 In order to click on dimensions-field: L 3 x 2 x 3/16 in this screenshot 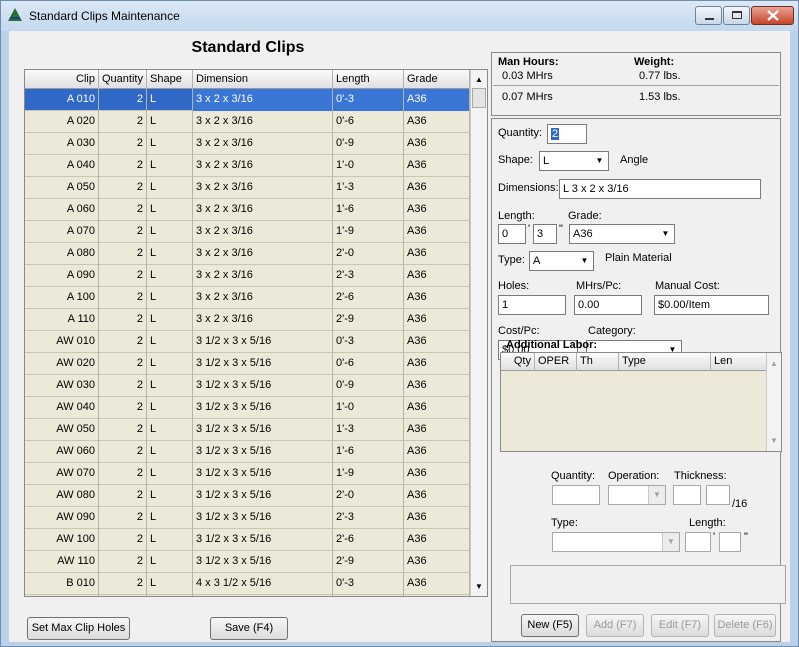, I will do `click(660, 189)`.